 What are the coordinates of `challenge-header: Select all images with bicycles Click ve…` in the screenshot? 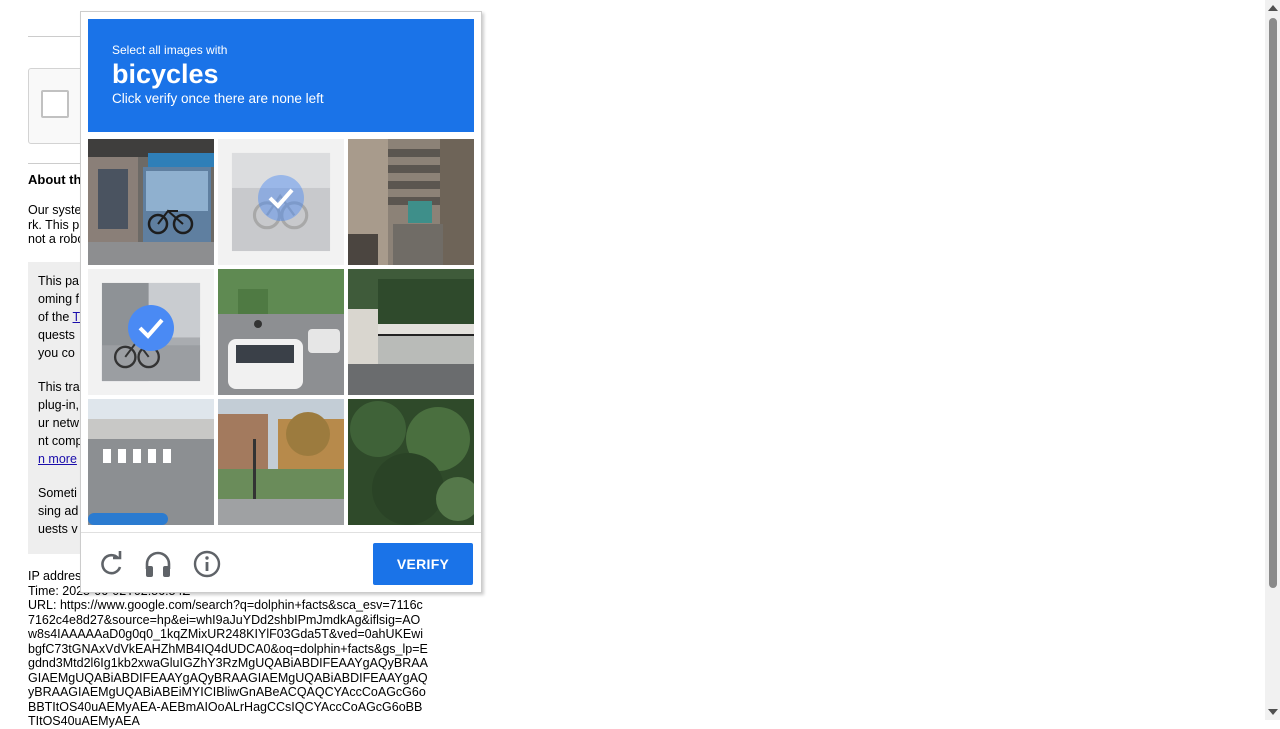 It's located at (281, 75).